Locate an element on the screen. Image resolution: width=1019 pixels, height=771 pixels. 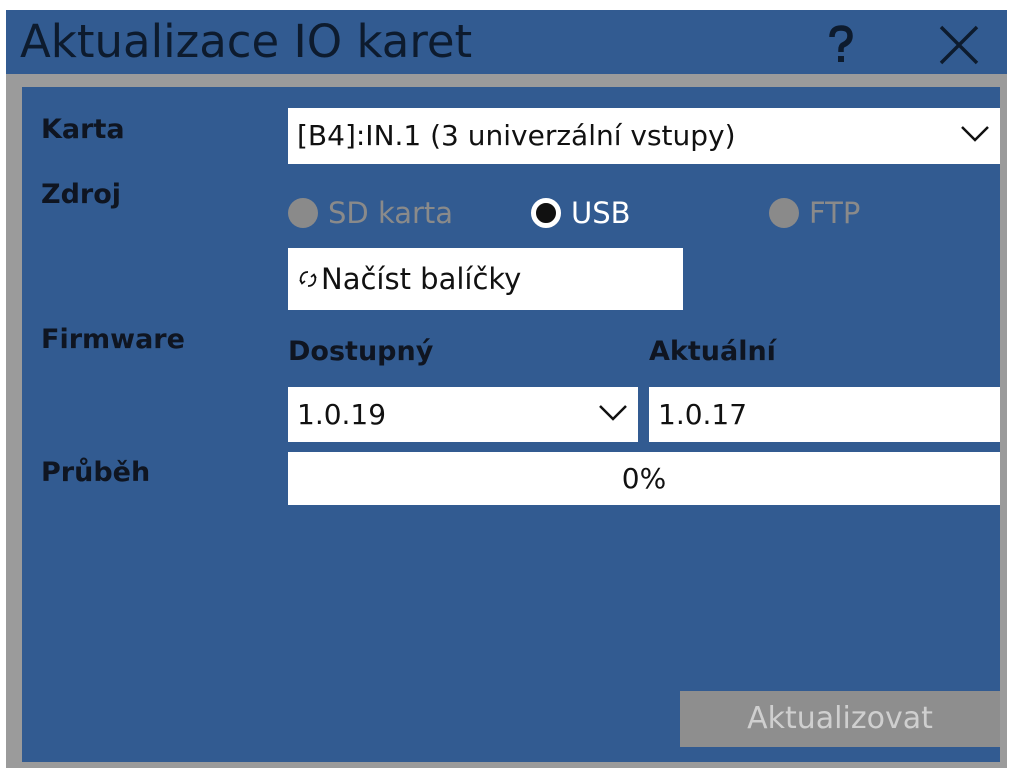
load-packages-button: Načíst balíčky is located at coordinates (485, 279).